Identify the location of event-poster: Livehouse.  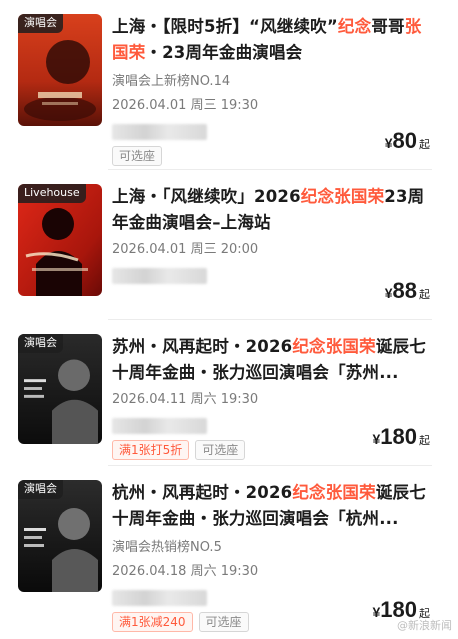
(60, 240).